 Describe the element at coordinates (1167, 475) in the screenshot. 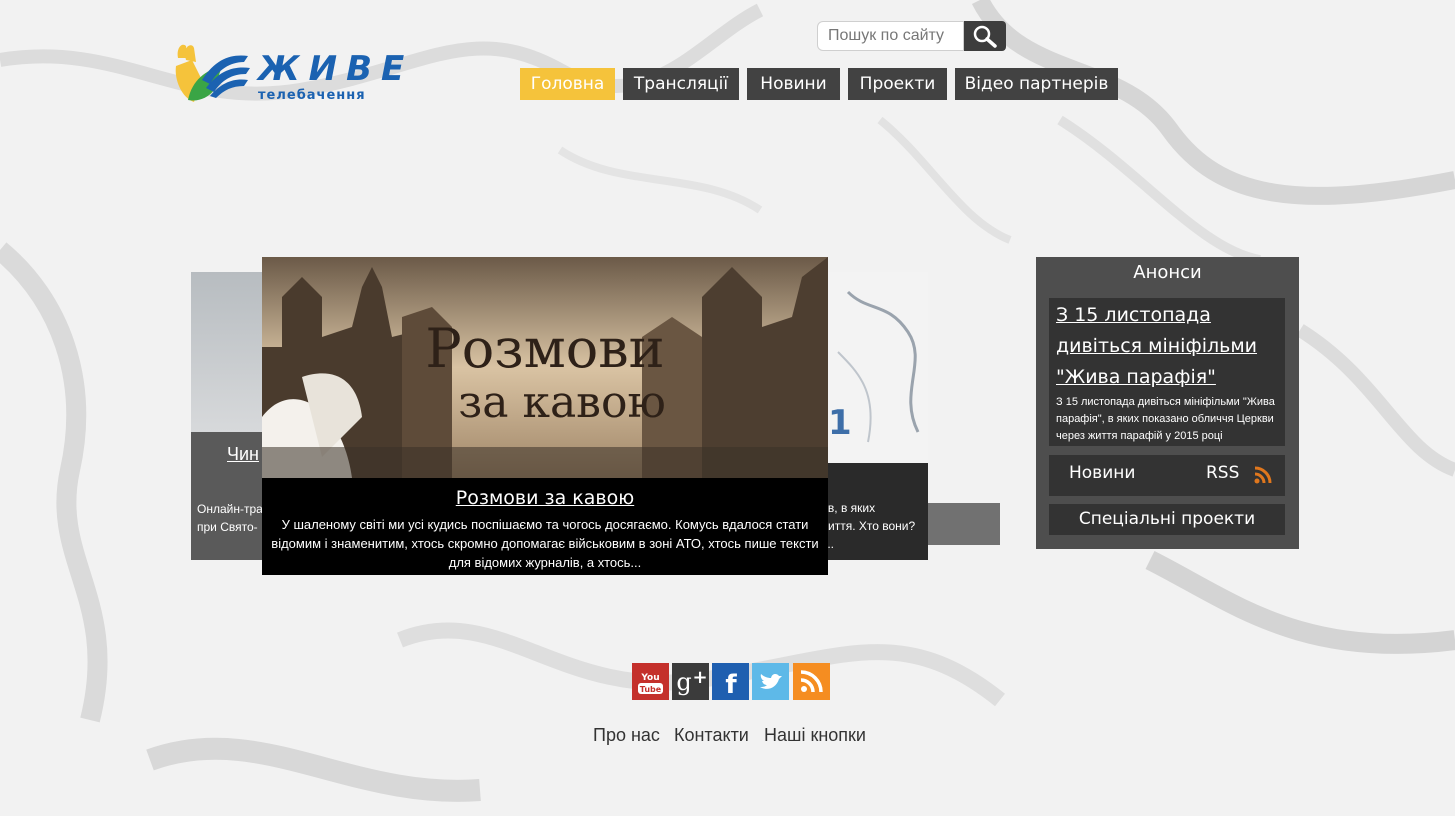

I see `news-rss-bar: Новини RSS` at that location.